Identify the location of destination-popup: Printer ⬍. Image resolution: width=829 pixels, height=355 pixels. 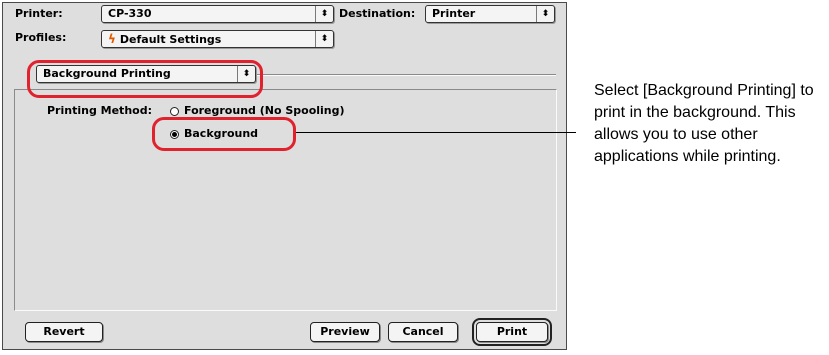
(490, 14).